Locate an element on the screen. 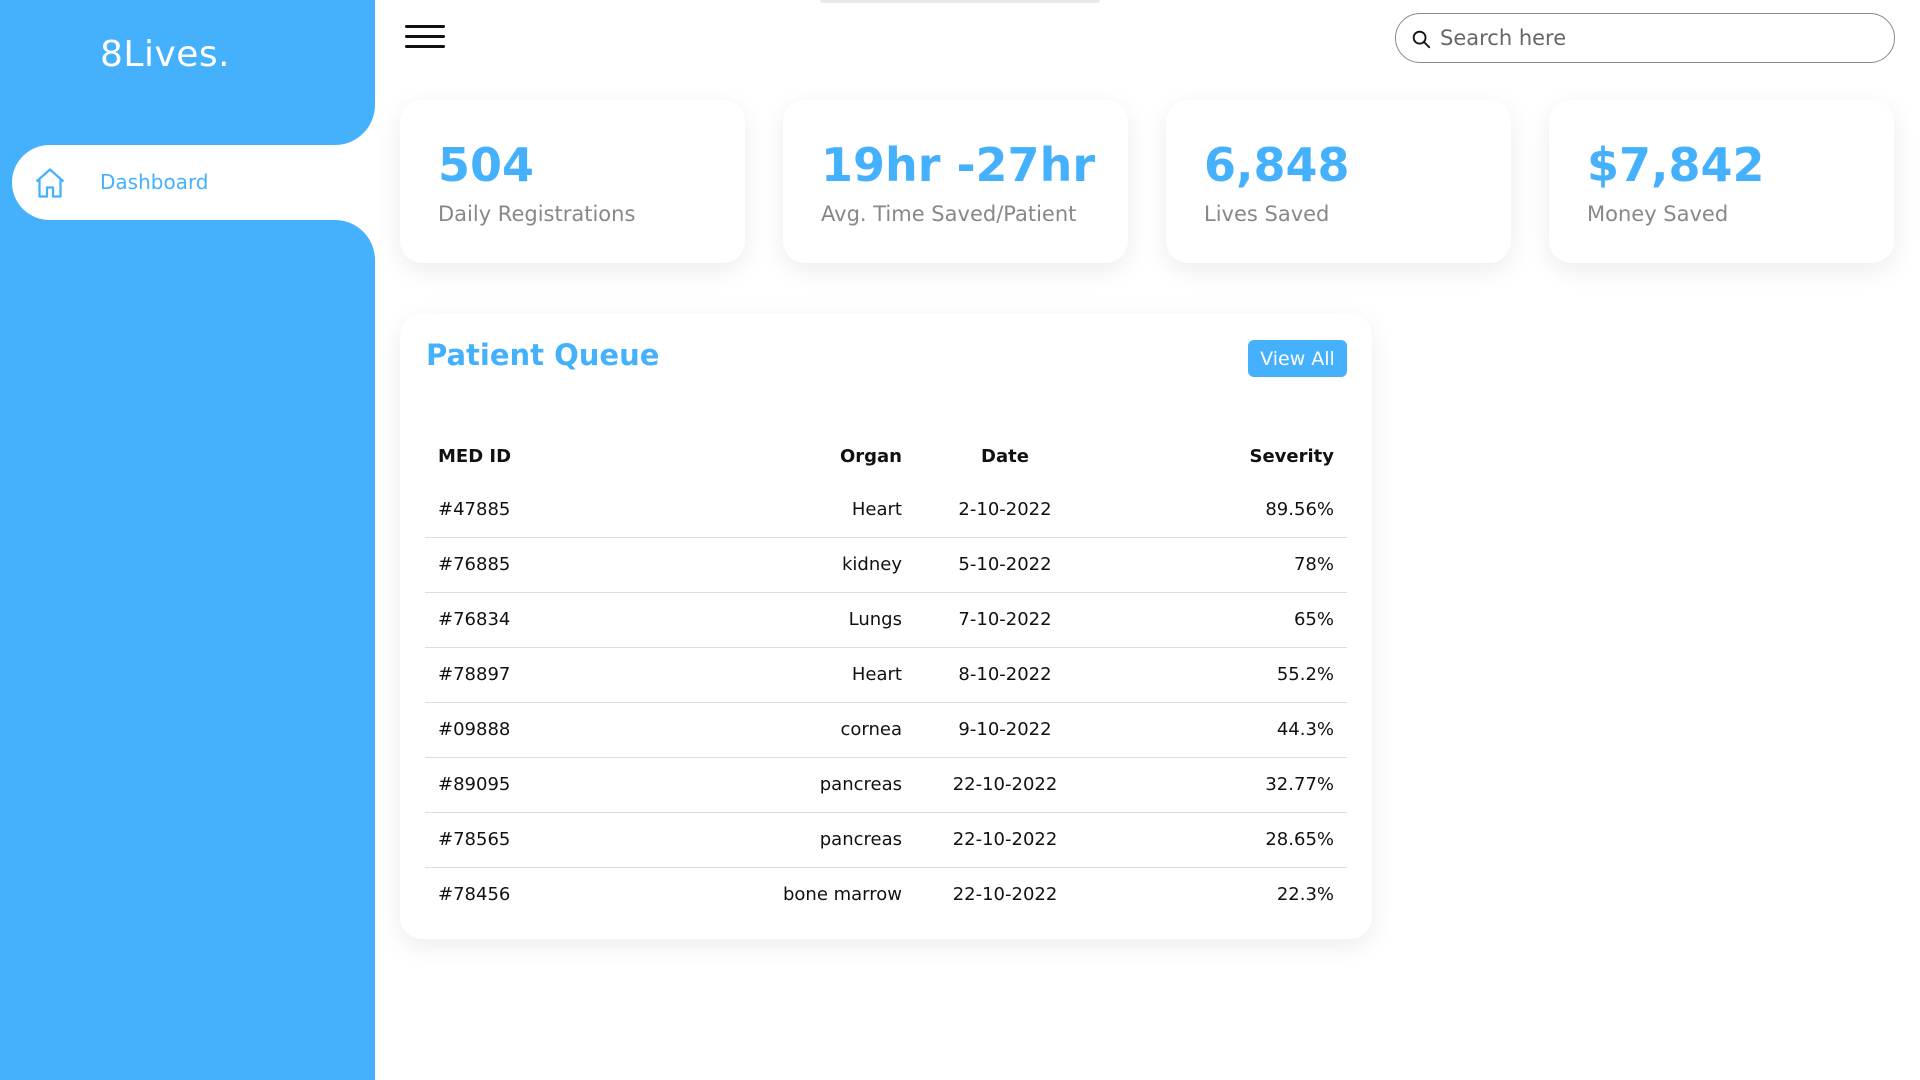 The height and width of the screenshot is (1080, 1920). stat-value: 19hr -27hr is located at coordinates (958, 165).